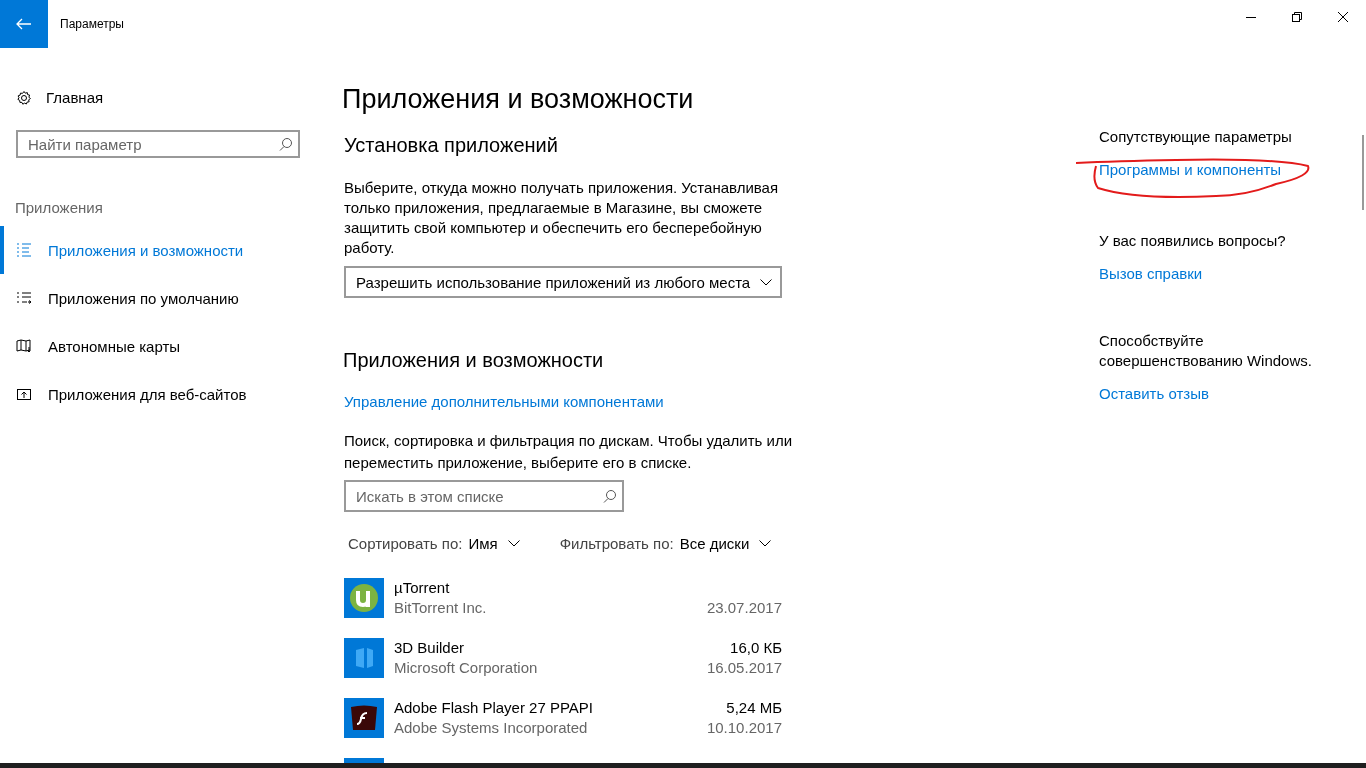  I want to click on section-heading: Установка приложений, so click(451, 145).